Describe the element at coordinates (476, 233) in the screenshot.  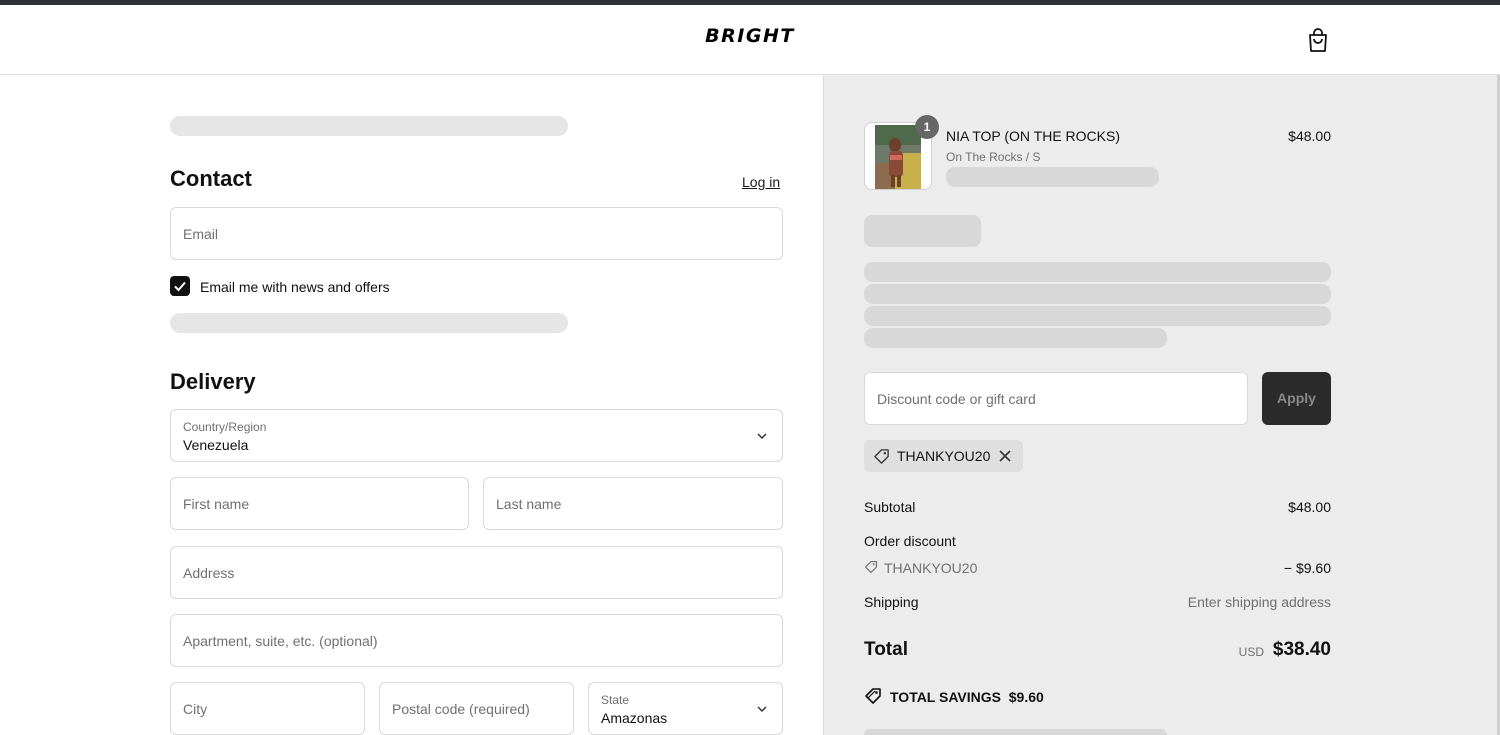
I see `email-field: Email` at that location.